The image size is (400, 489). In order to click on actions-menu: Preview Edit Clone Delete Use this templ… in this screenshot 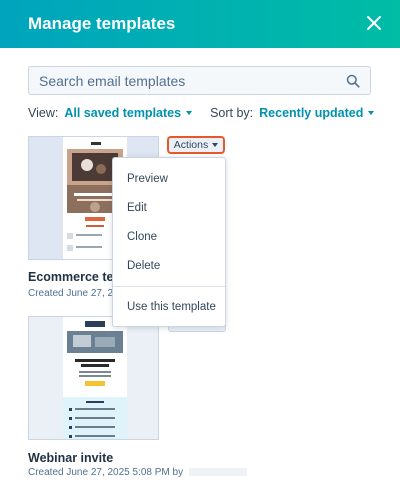, I will do `click(169, 242)`.